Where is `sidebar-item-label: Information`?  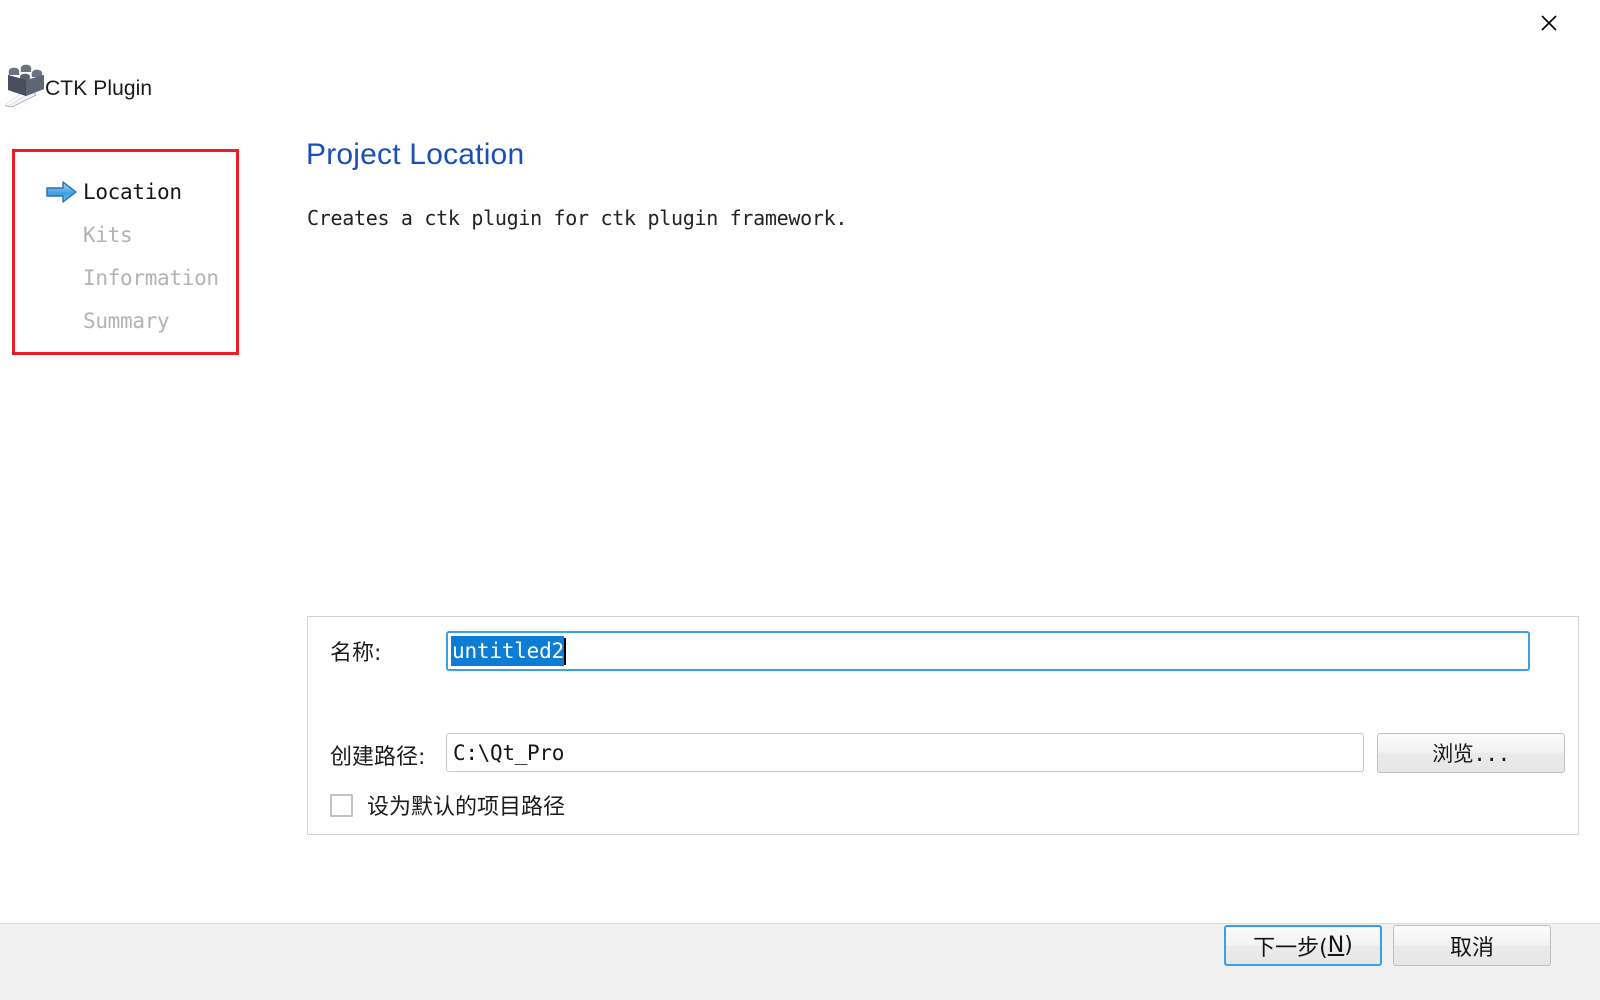
sidebar-item-label: Information is located at coordinates (151, 277).